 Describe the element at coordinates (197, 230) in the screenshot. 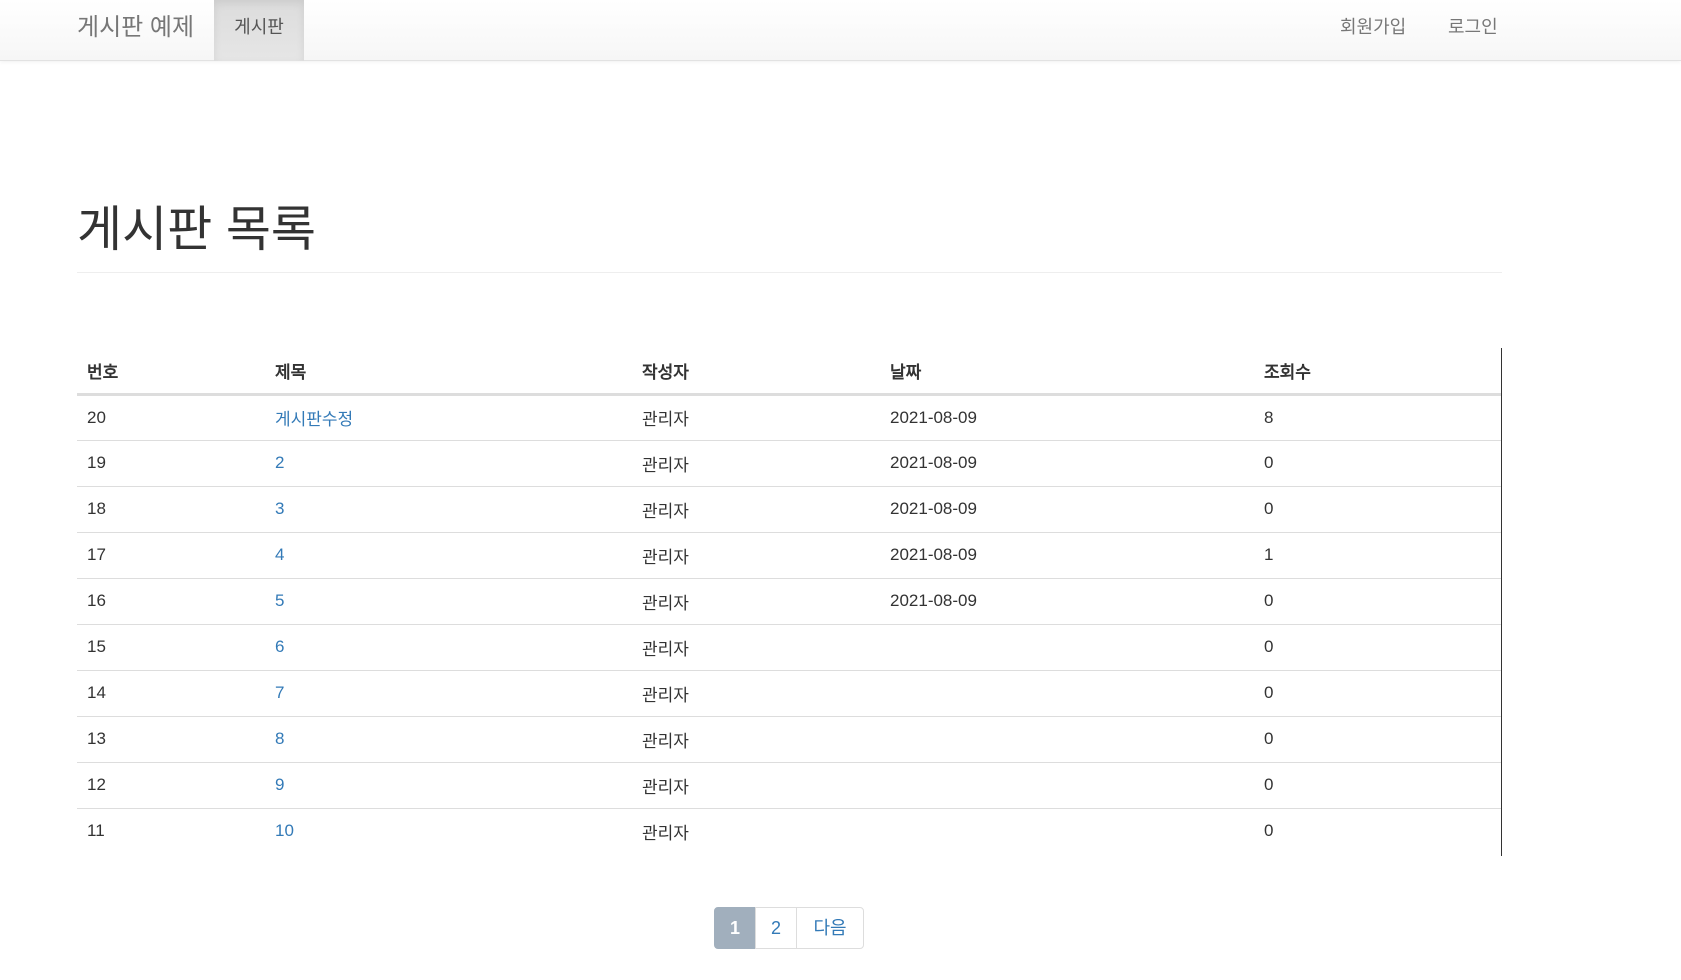

I see `page-title: 게시판 목록` at that location.